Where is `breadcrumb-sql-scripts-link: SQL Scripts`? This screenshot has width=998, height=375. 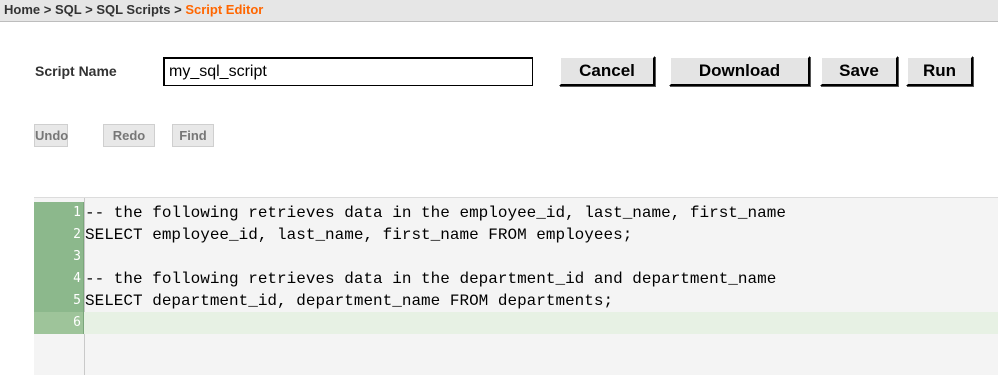
breadcrumb-sql-scripts-link: SQL Scripts is located at coordinates (133, 9).